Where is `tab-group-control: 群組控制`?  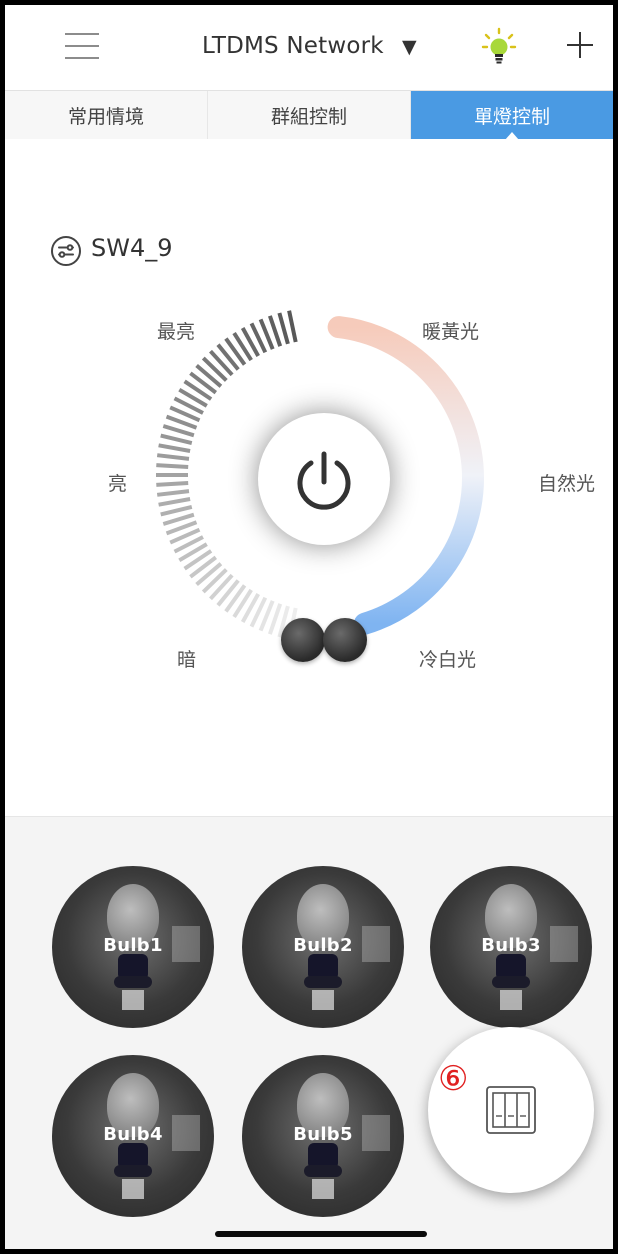 tab-group-control: 群組控制 is located at coordinates (309, 115).